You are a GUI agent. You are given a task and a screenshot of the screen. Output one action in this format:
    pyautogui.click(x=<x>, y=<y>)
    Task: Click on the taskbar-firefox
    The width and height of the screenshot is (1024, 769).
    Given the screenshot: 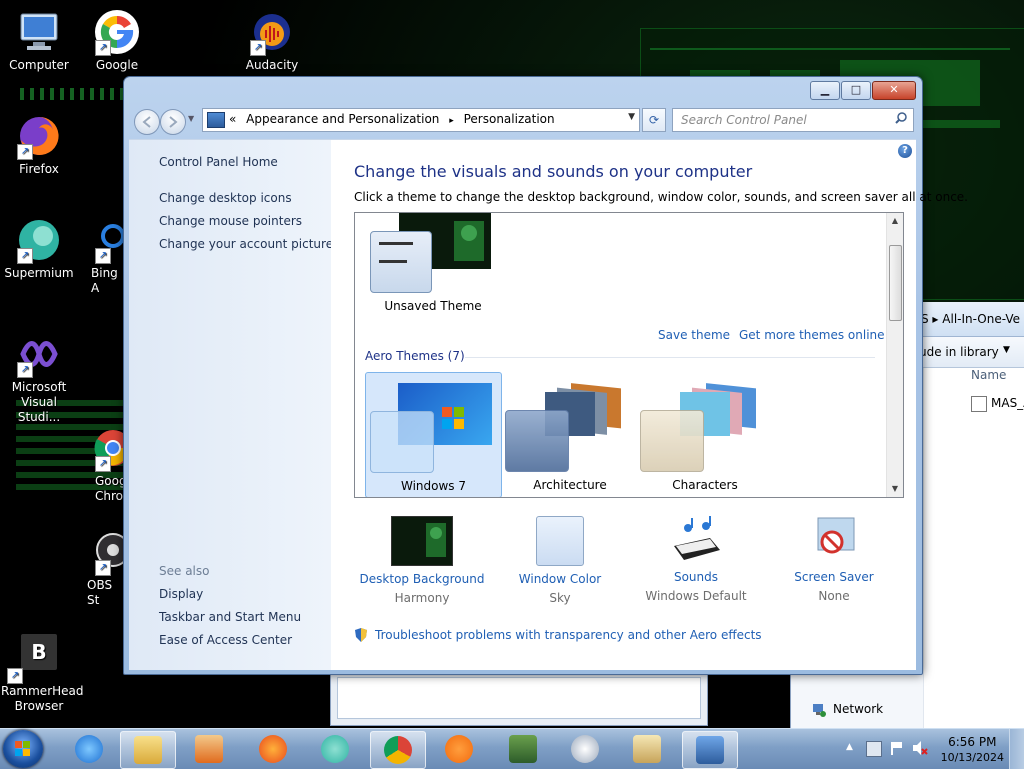 What is the action you would take?
    pyautogui.click(x=273, y=749)
    